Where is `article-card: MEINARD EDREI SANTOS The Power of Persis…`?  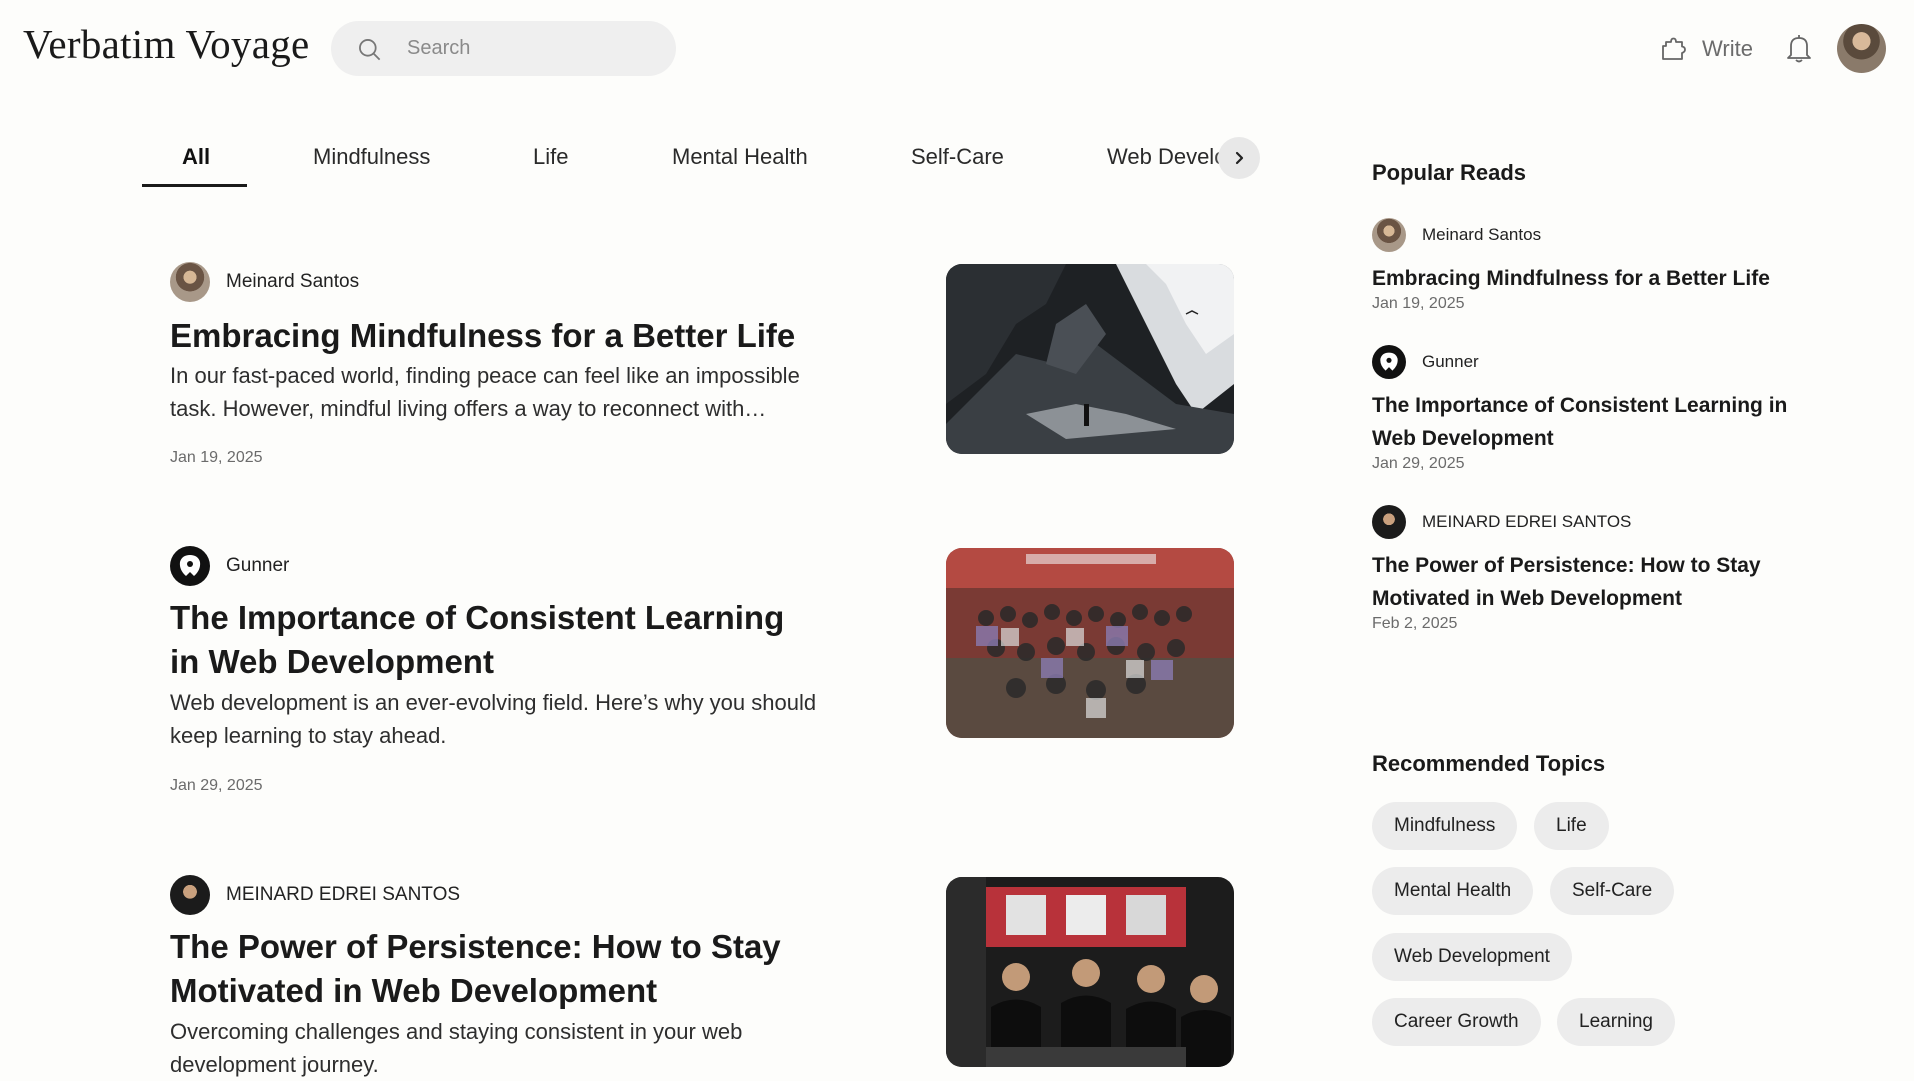
article-card: MEINARD EDREI SANTOS The Power of Persis… is located at coordinates (705, 976).